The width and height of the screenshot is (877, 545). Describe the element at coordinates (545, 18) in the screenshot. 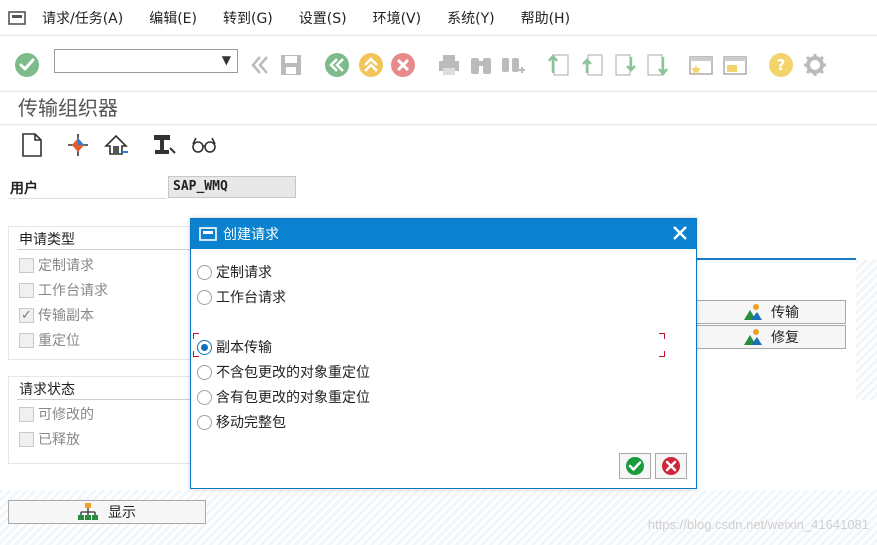

I see `menu-help: 帮助(H)` at that location.